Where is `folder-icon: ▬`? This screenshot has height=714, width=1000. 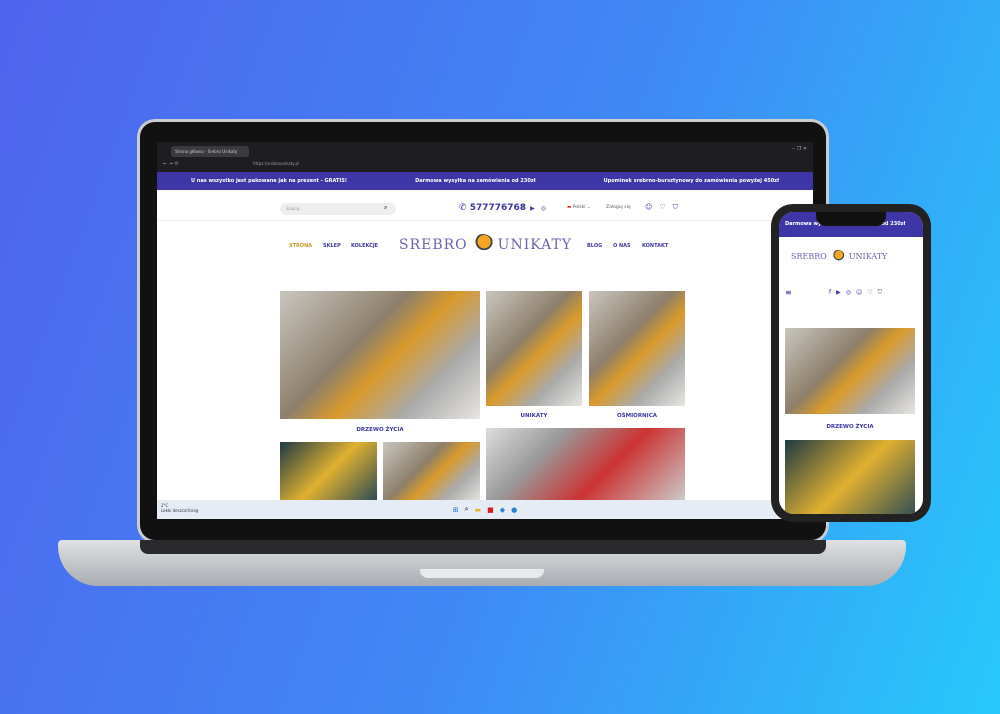 folder-icon: ▬ is located at coordinates (478, 510).